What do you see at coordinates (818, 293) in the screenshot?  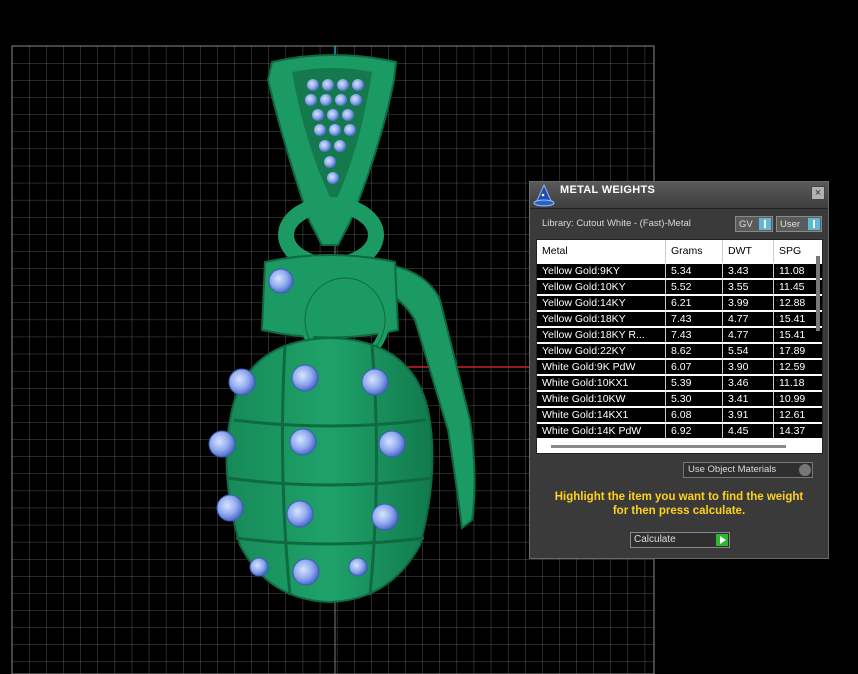 I see `vertical-scrollbar` at bounding box center [818, 293].